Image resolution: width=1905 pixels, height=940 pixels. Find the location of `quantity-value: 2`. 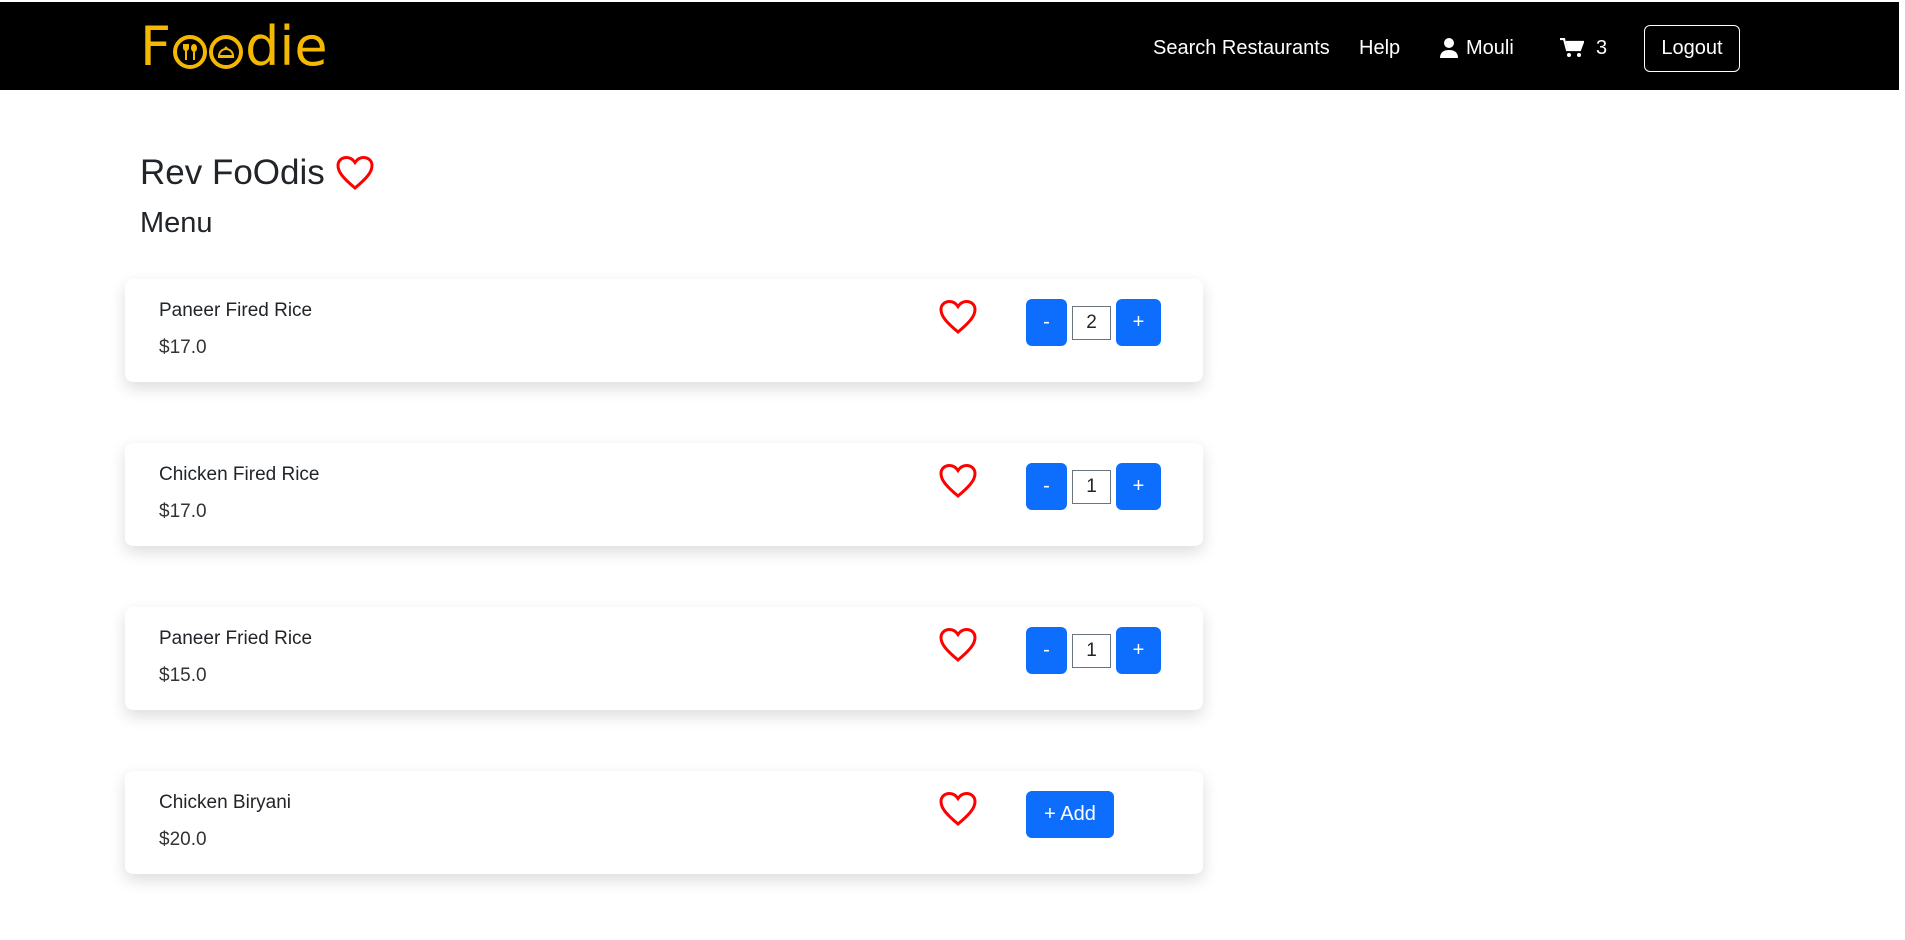

quantity-value: 2 is located at coordinates (1091, 322).